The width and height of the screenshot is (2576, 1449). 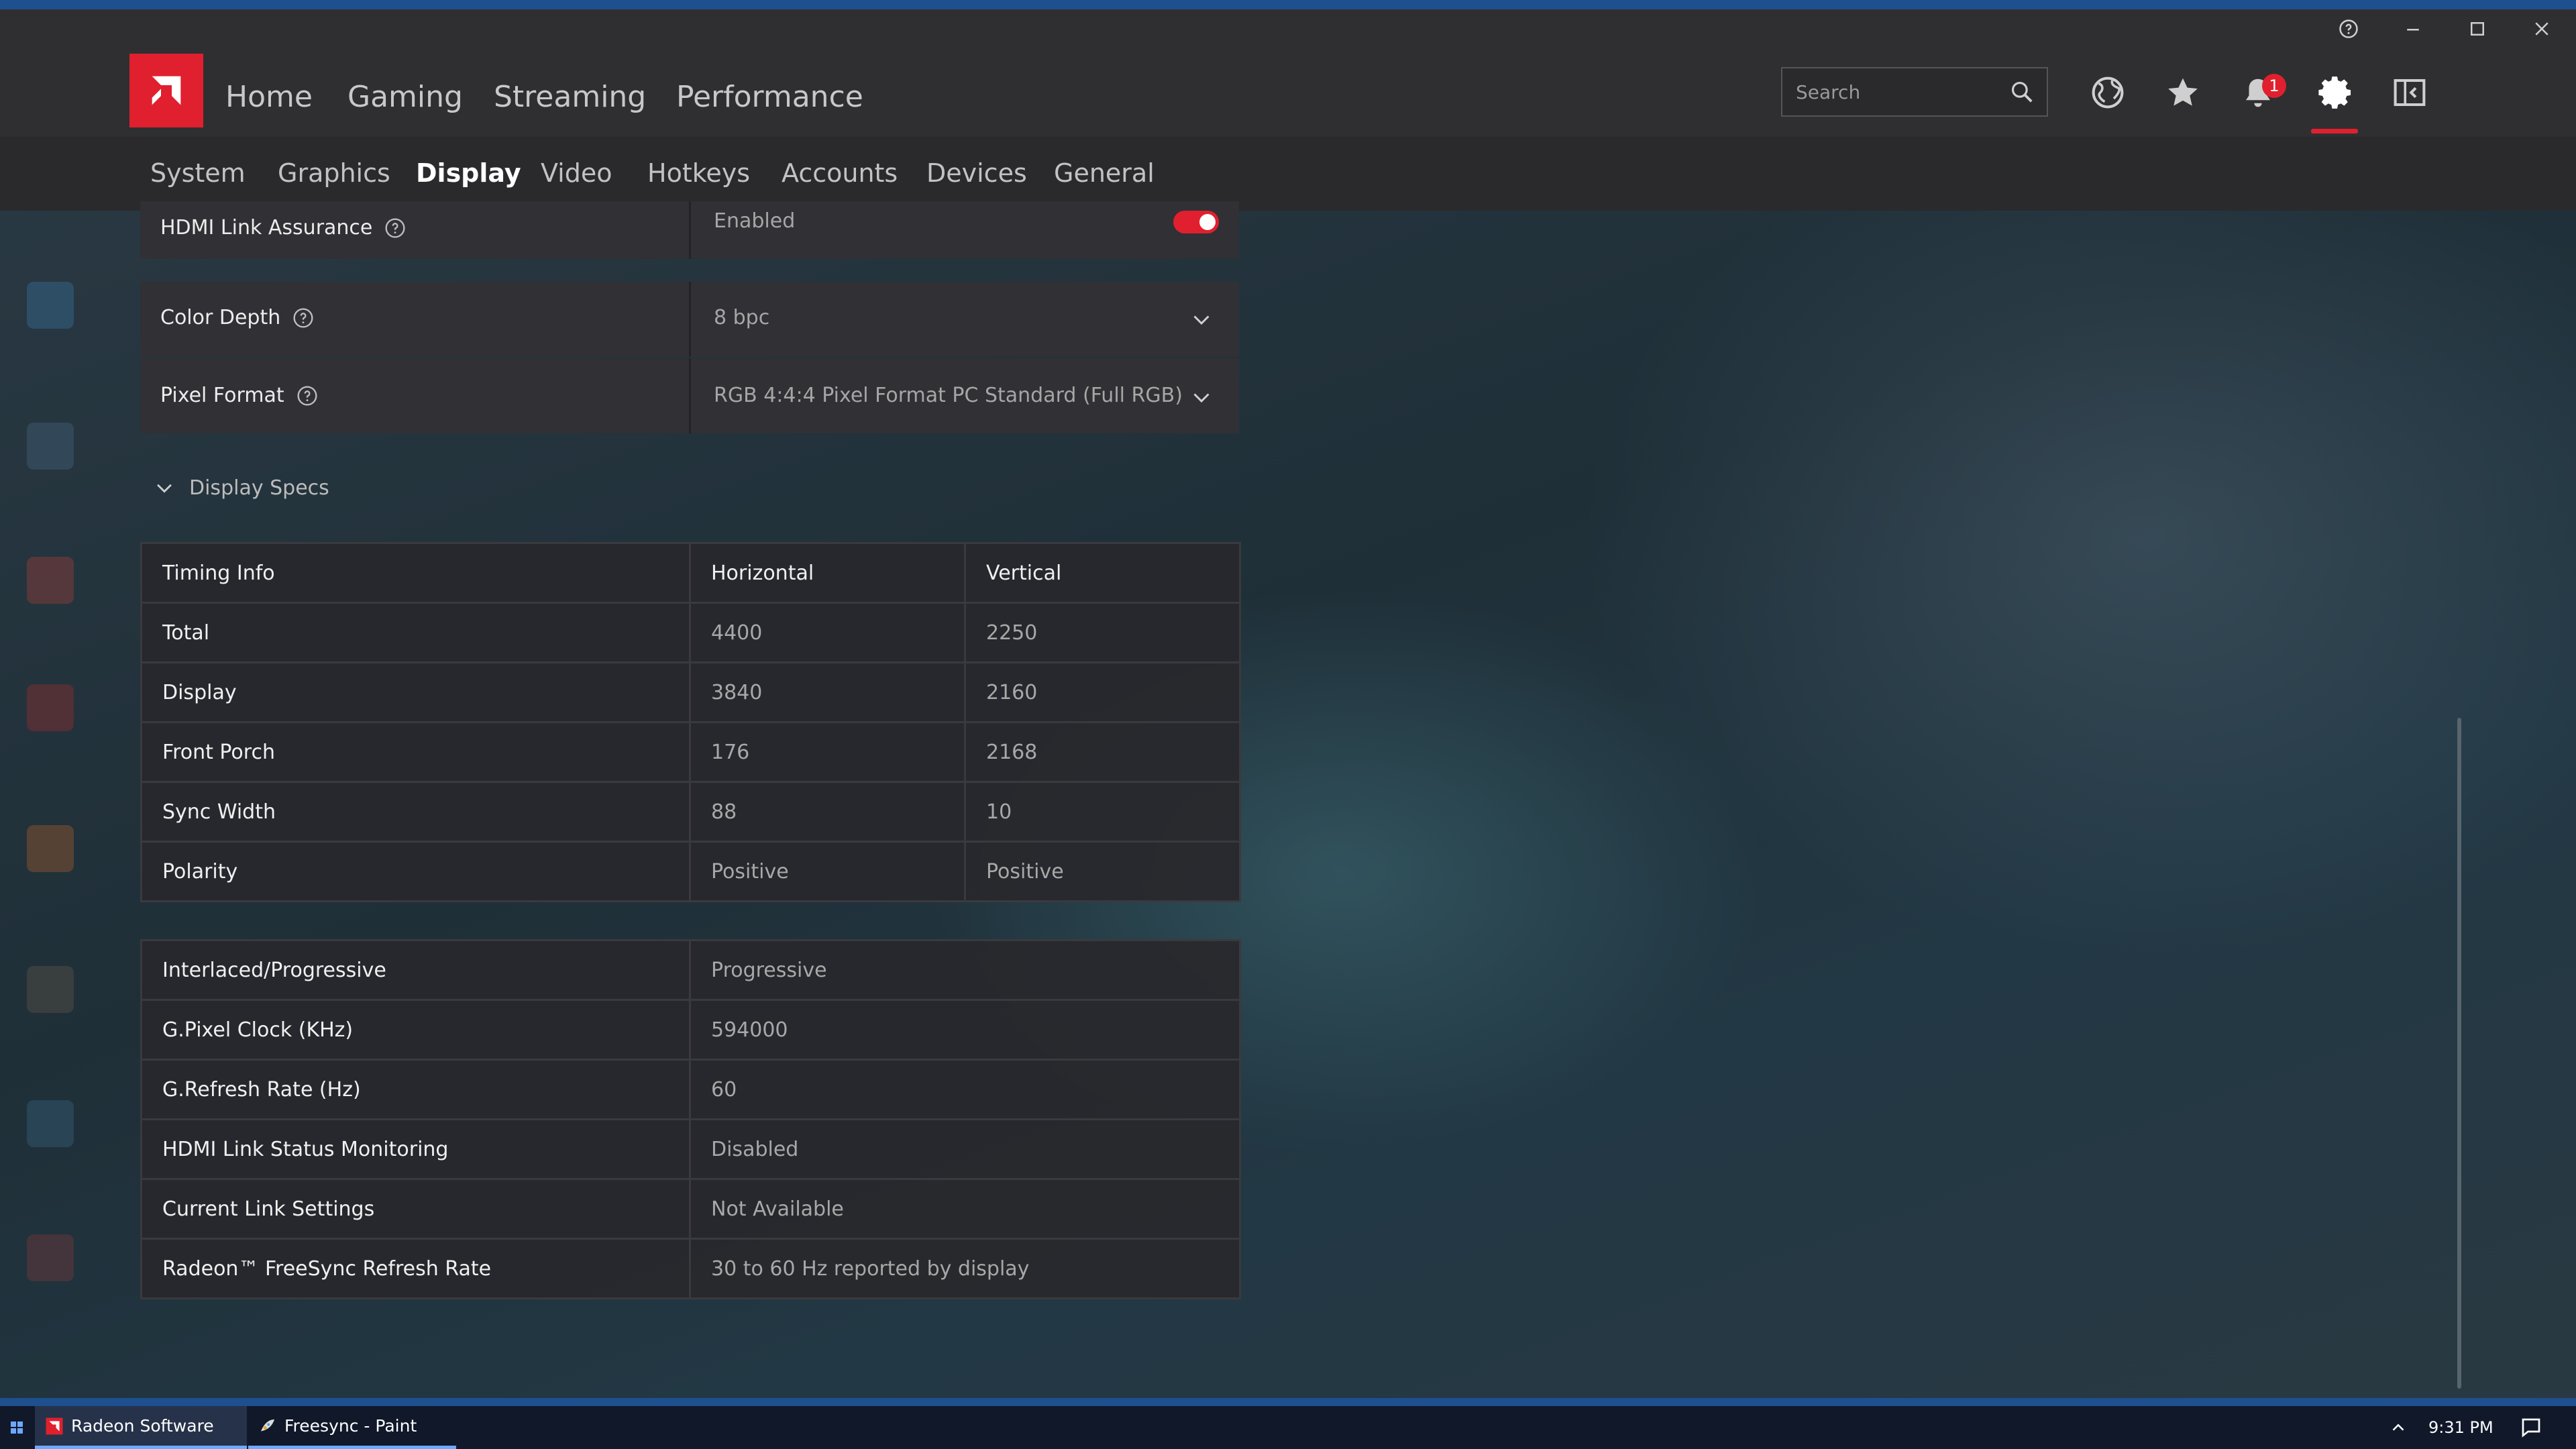 I want to click on taskbar-label: Radeon Software, so click(x=142, y=1426).